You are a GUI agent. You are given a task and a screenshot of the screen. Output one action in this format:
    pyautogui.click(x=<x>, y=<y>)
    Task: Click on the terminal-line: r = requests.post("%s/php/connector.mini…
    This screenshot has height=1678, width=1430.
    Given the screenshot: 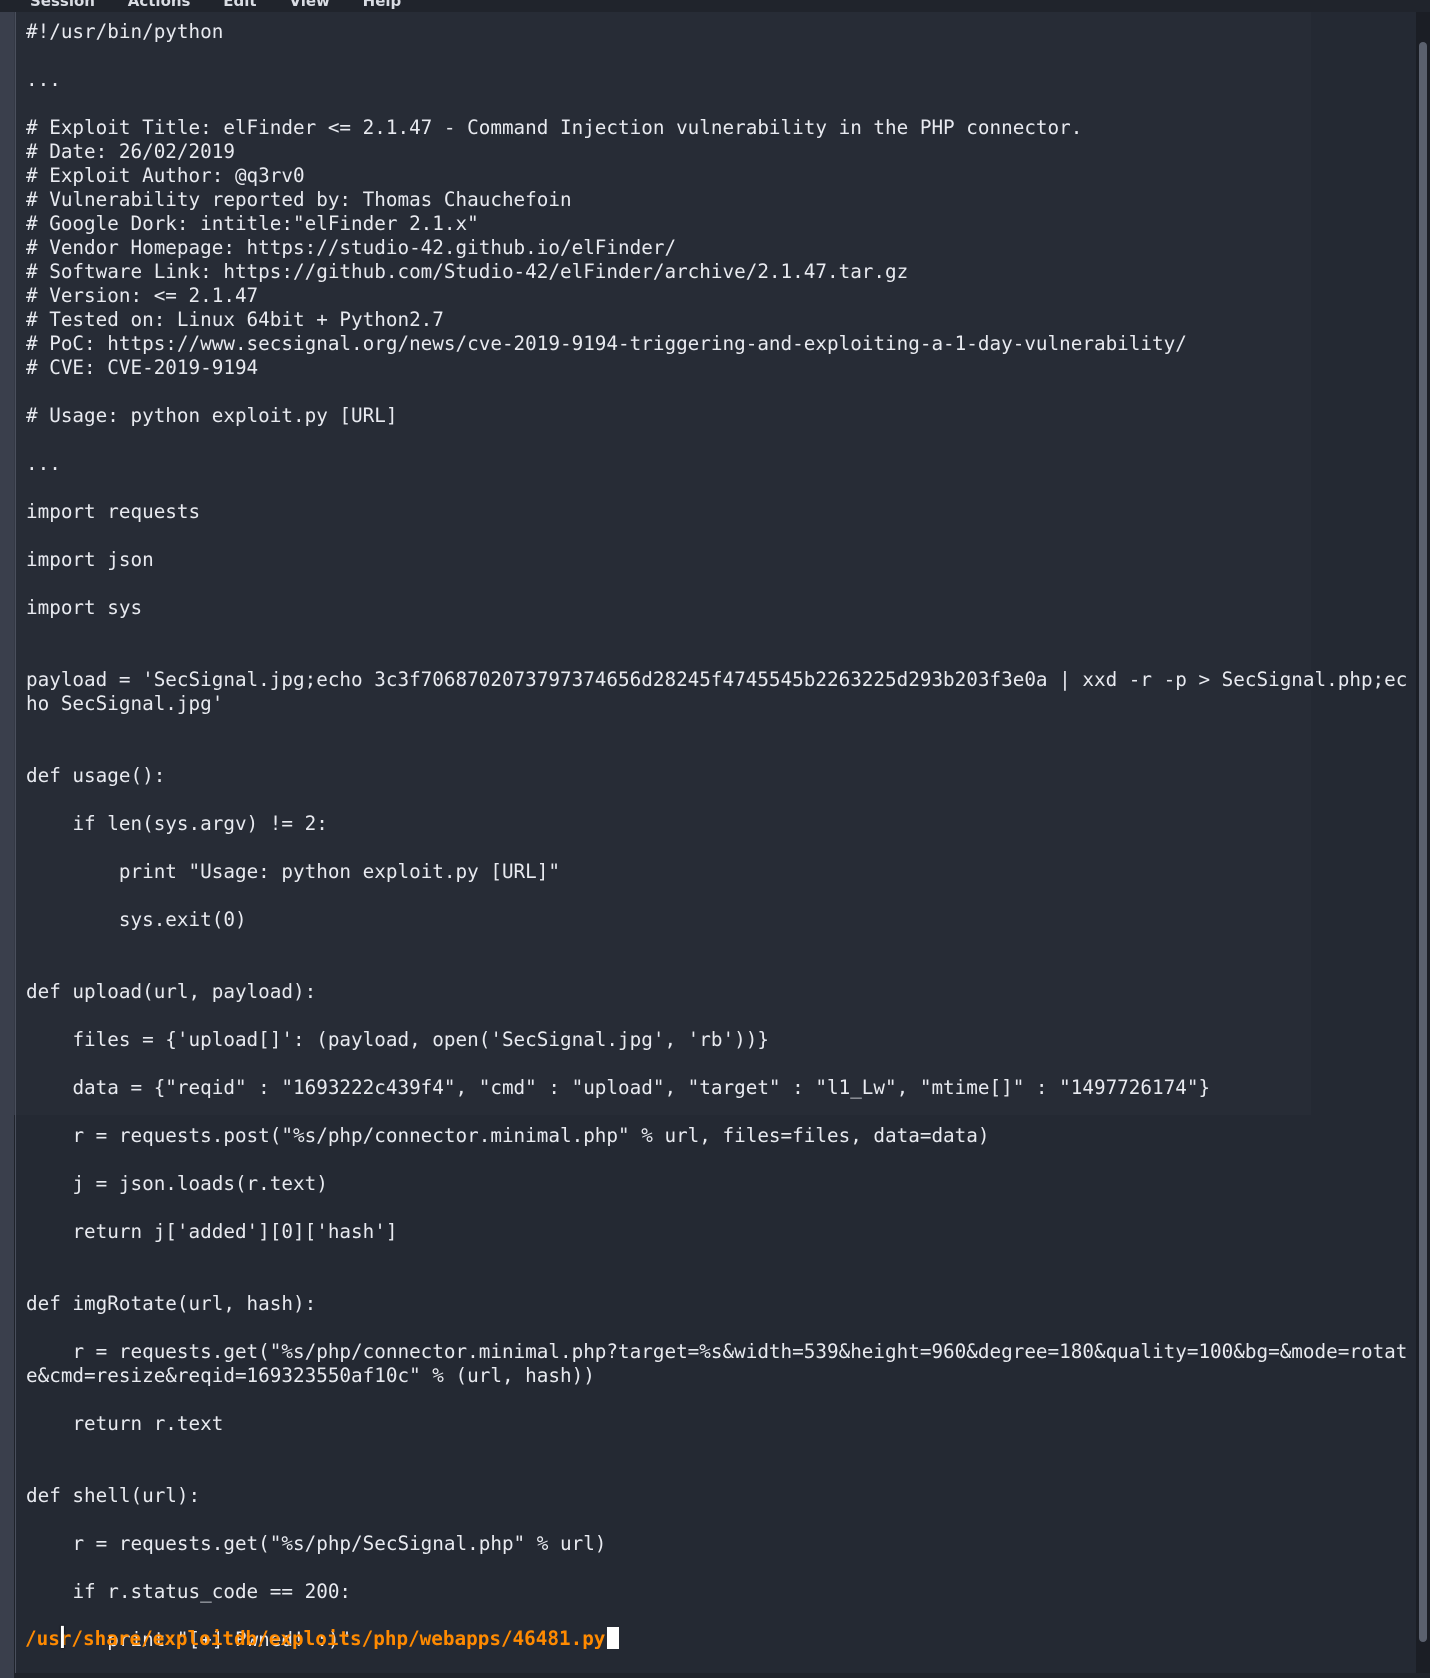 What is the action you would take?
    pyautogui.click(x=508, y=1135)
    